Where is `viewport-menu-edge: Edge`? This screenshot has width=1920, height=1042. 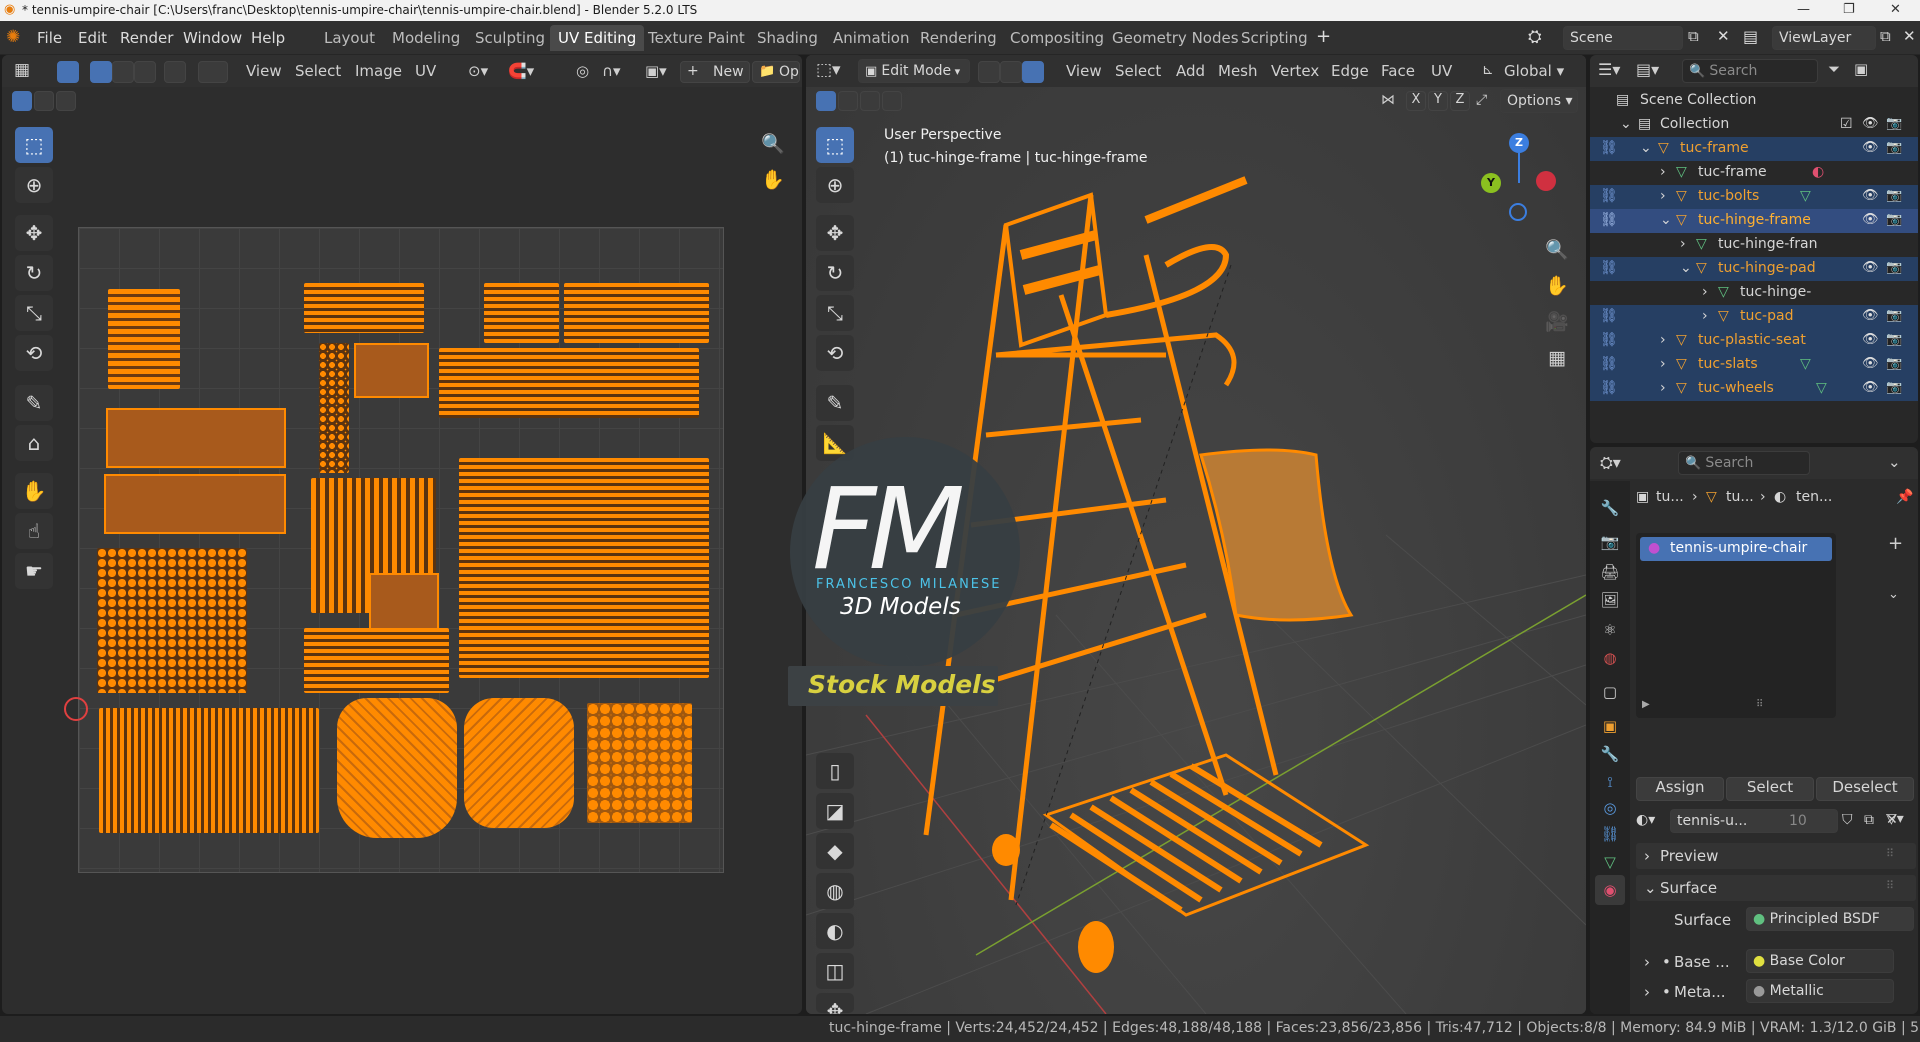
viewport-menu-edge: Edge is located at coordinates (1350, 71).